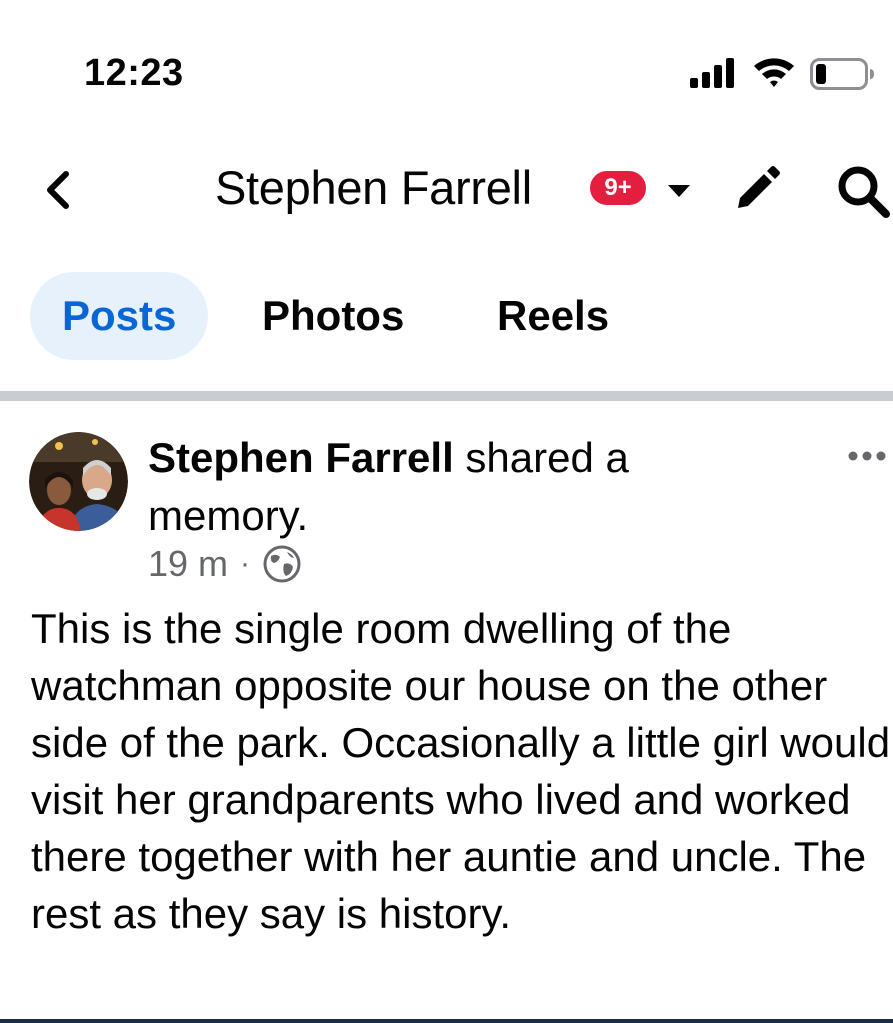 The image size is (893, 1023). What do you see at coordinates (333, 316) in the screenshot?
I see `tab-photos: Photos` at bounding box center [333, 316].